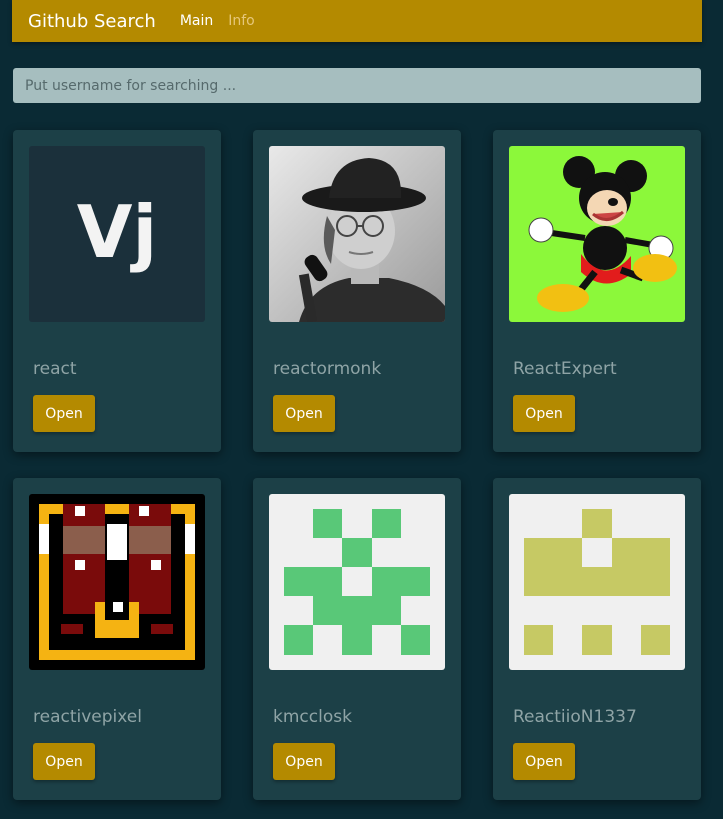 The width and height of the screenshot is (723, 819). Describe the element at coordinates (92, 21) in the screenshot. I see `brand-link: Github Search` at that location.